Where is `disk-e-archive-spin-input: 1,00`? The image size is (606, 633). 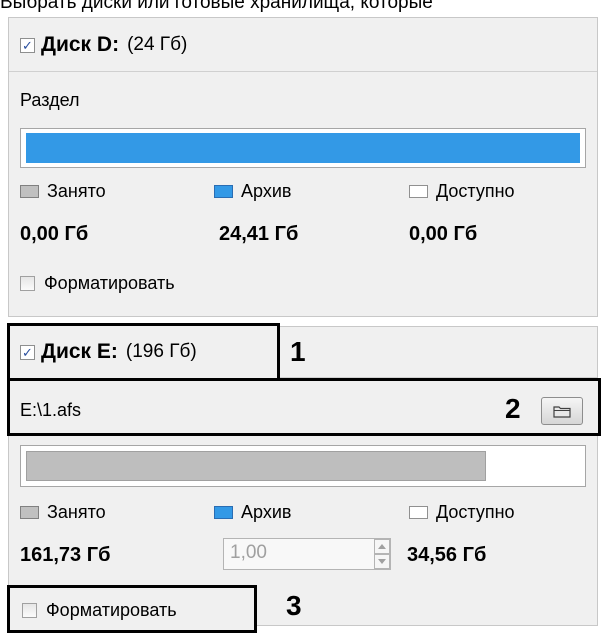
disk-e-archive-spin-input: 1,00 is located at coordinates (307, 554).